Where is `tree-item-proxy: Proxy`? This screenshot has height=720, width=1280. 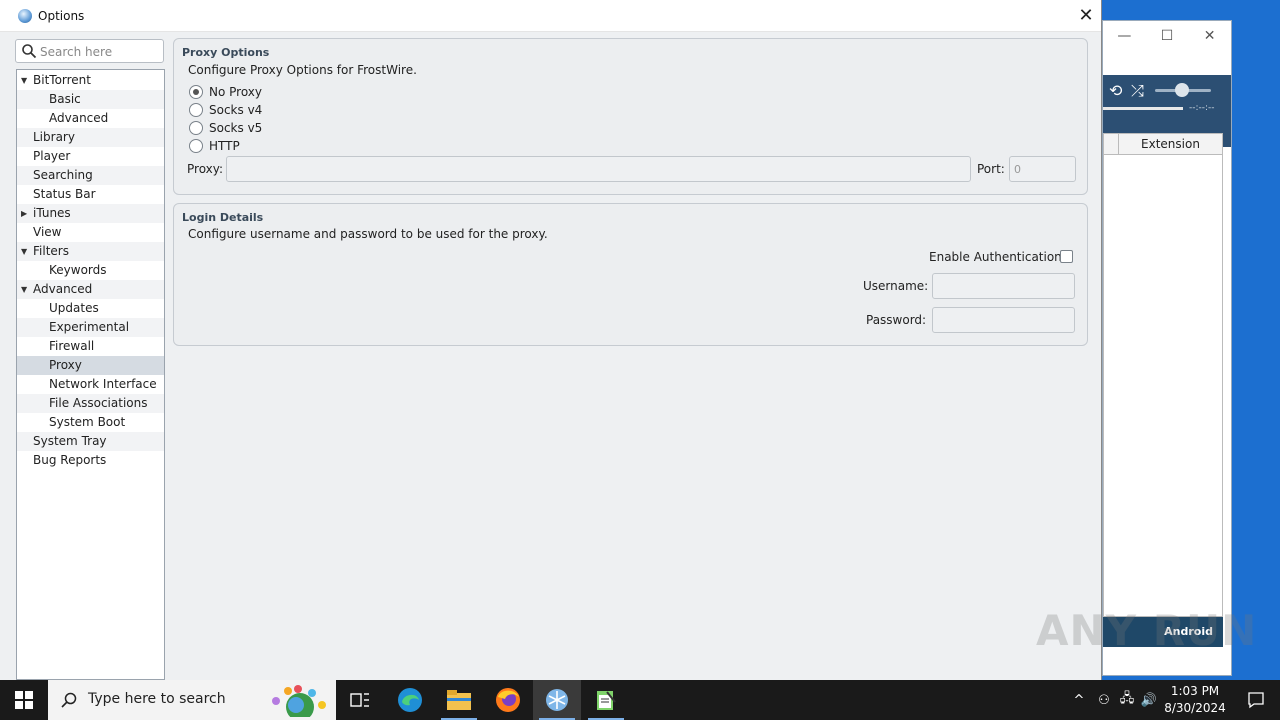
tree-item-proxy: Proxy is located at coordinates (90, 365).